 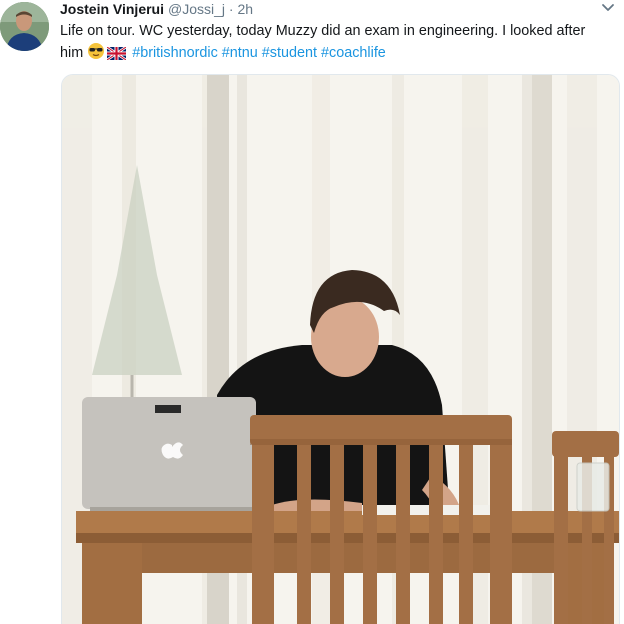 What do you see at coordinates (608, 8) in the screenshot?
I see `chevron-down-icon` at bounding box center [608, 8].